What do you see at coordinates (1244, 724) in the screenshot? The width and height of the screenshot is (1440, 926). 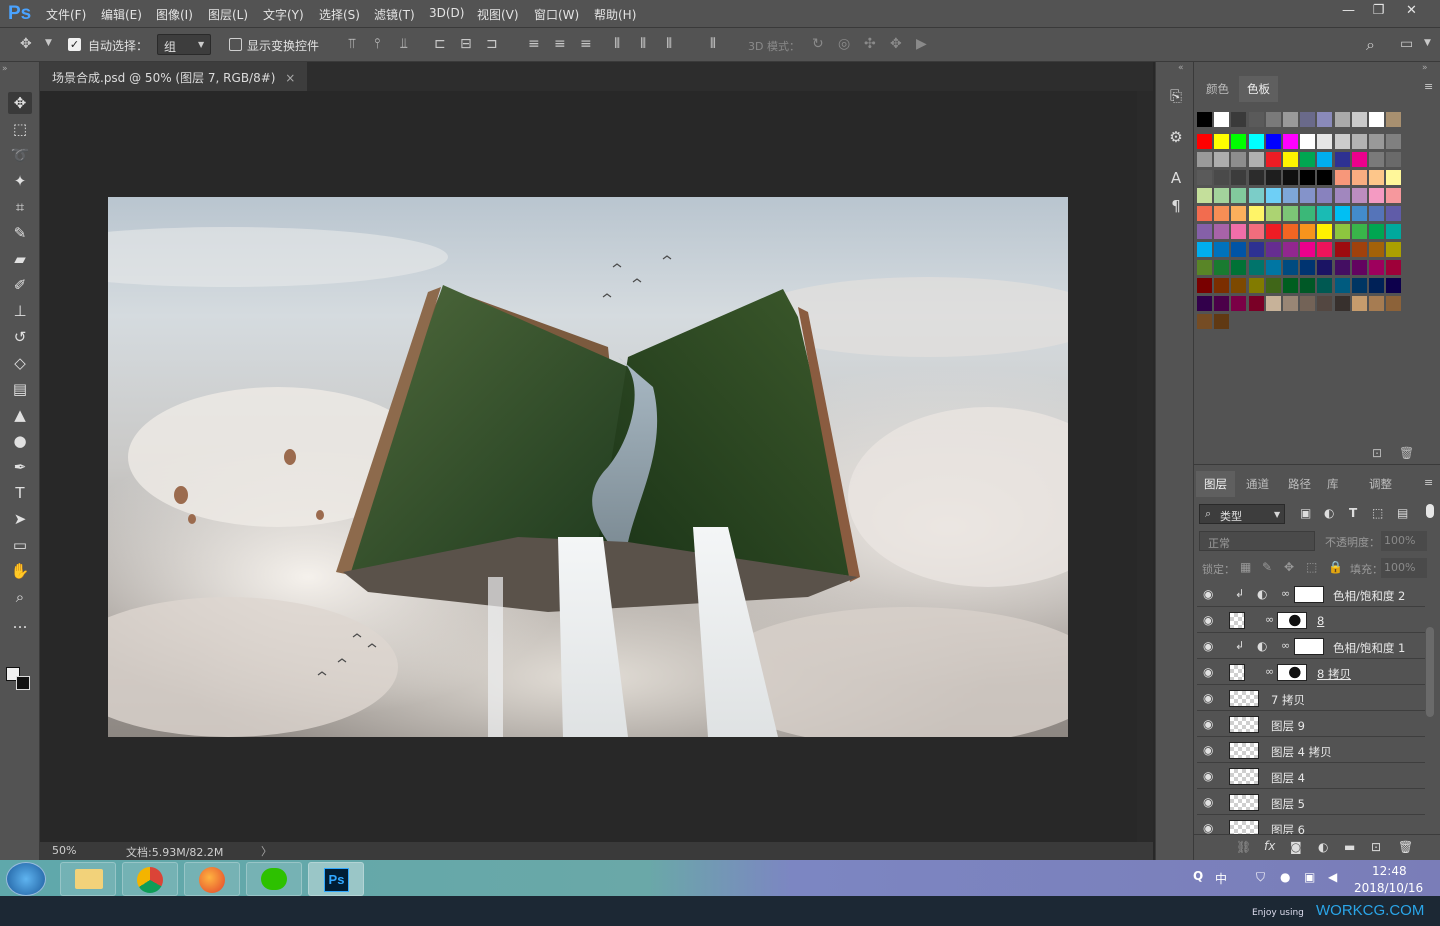 I see `layer-thumbnail` at bounding box center [1244, 724].